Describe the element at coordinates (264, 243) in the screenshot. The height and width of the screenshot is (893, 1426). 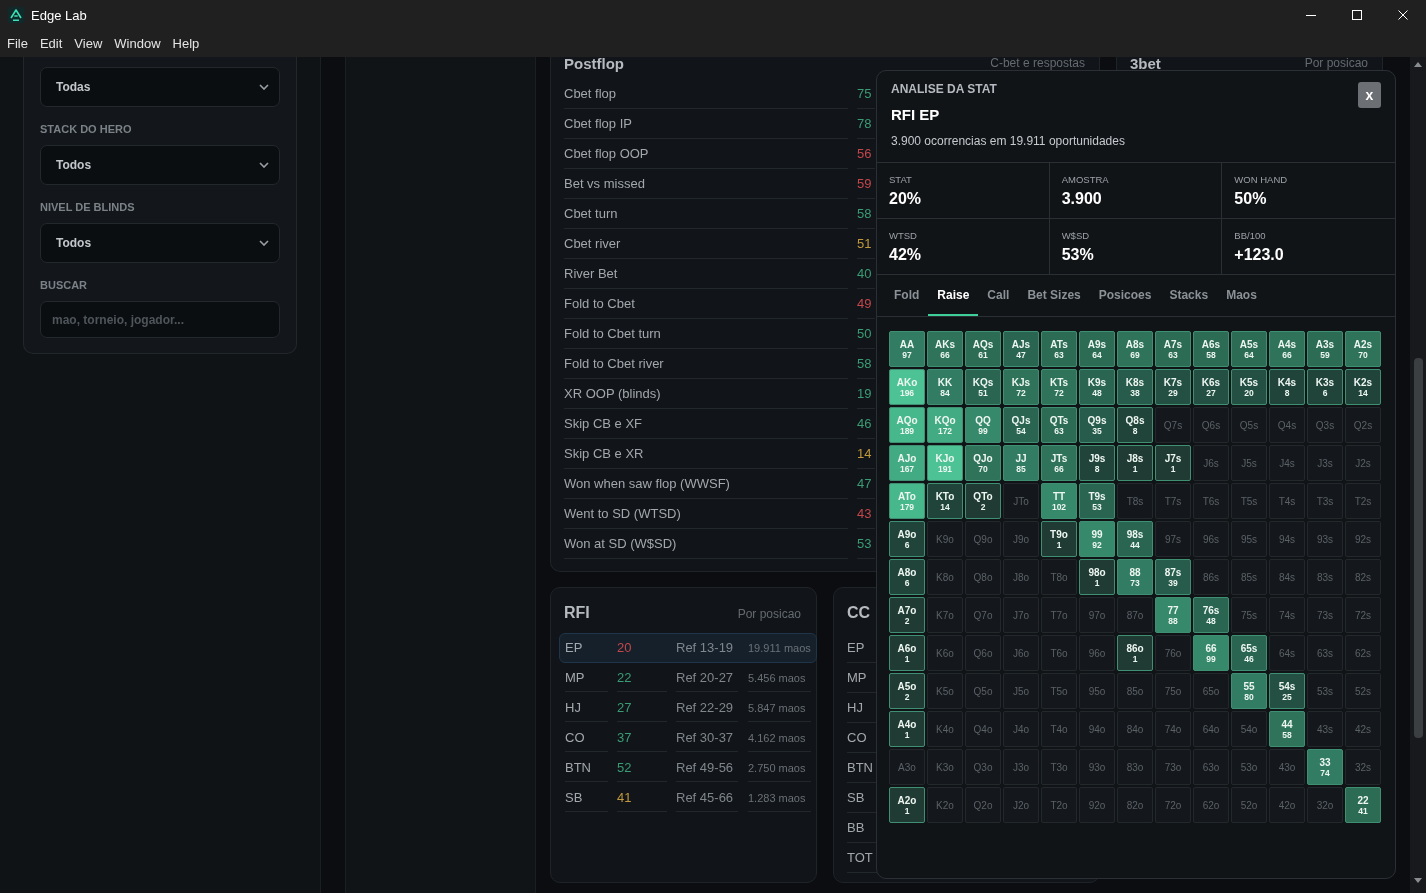
I see `chevron-down-icon` at that location.